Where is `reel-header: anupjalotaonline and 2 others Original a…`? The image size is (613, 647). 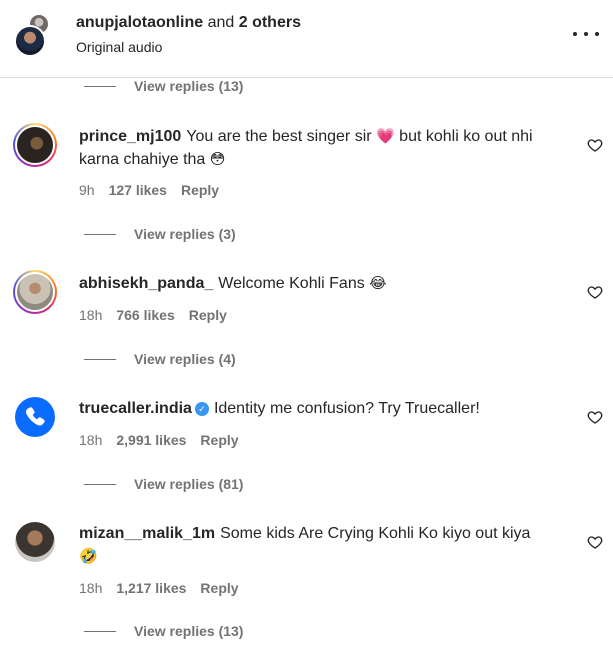
reel-header: anupjalotaonline and 2 others Original a… is located at coordinates (306, 39).